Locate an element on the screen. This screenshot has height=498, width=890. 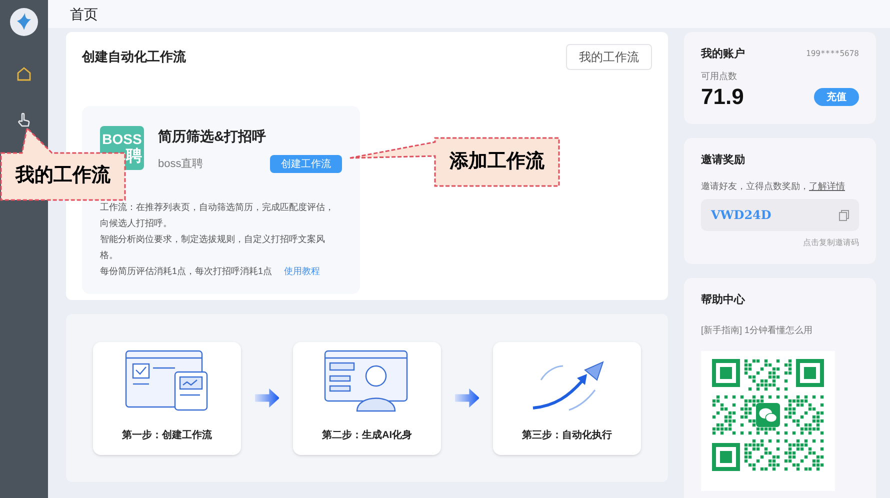
card-title: 邀请奖励 is located at coordinates (723, 160).